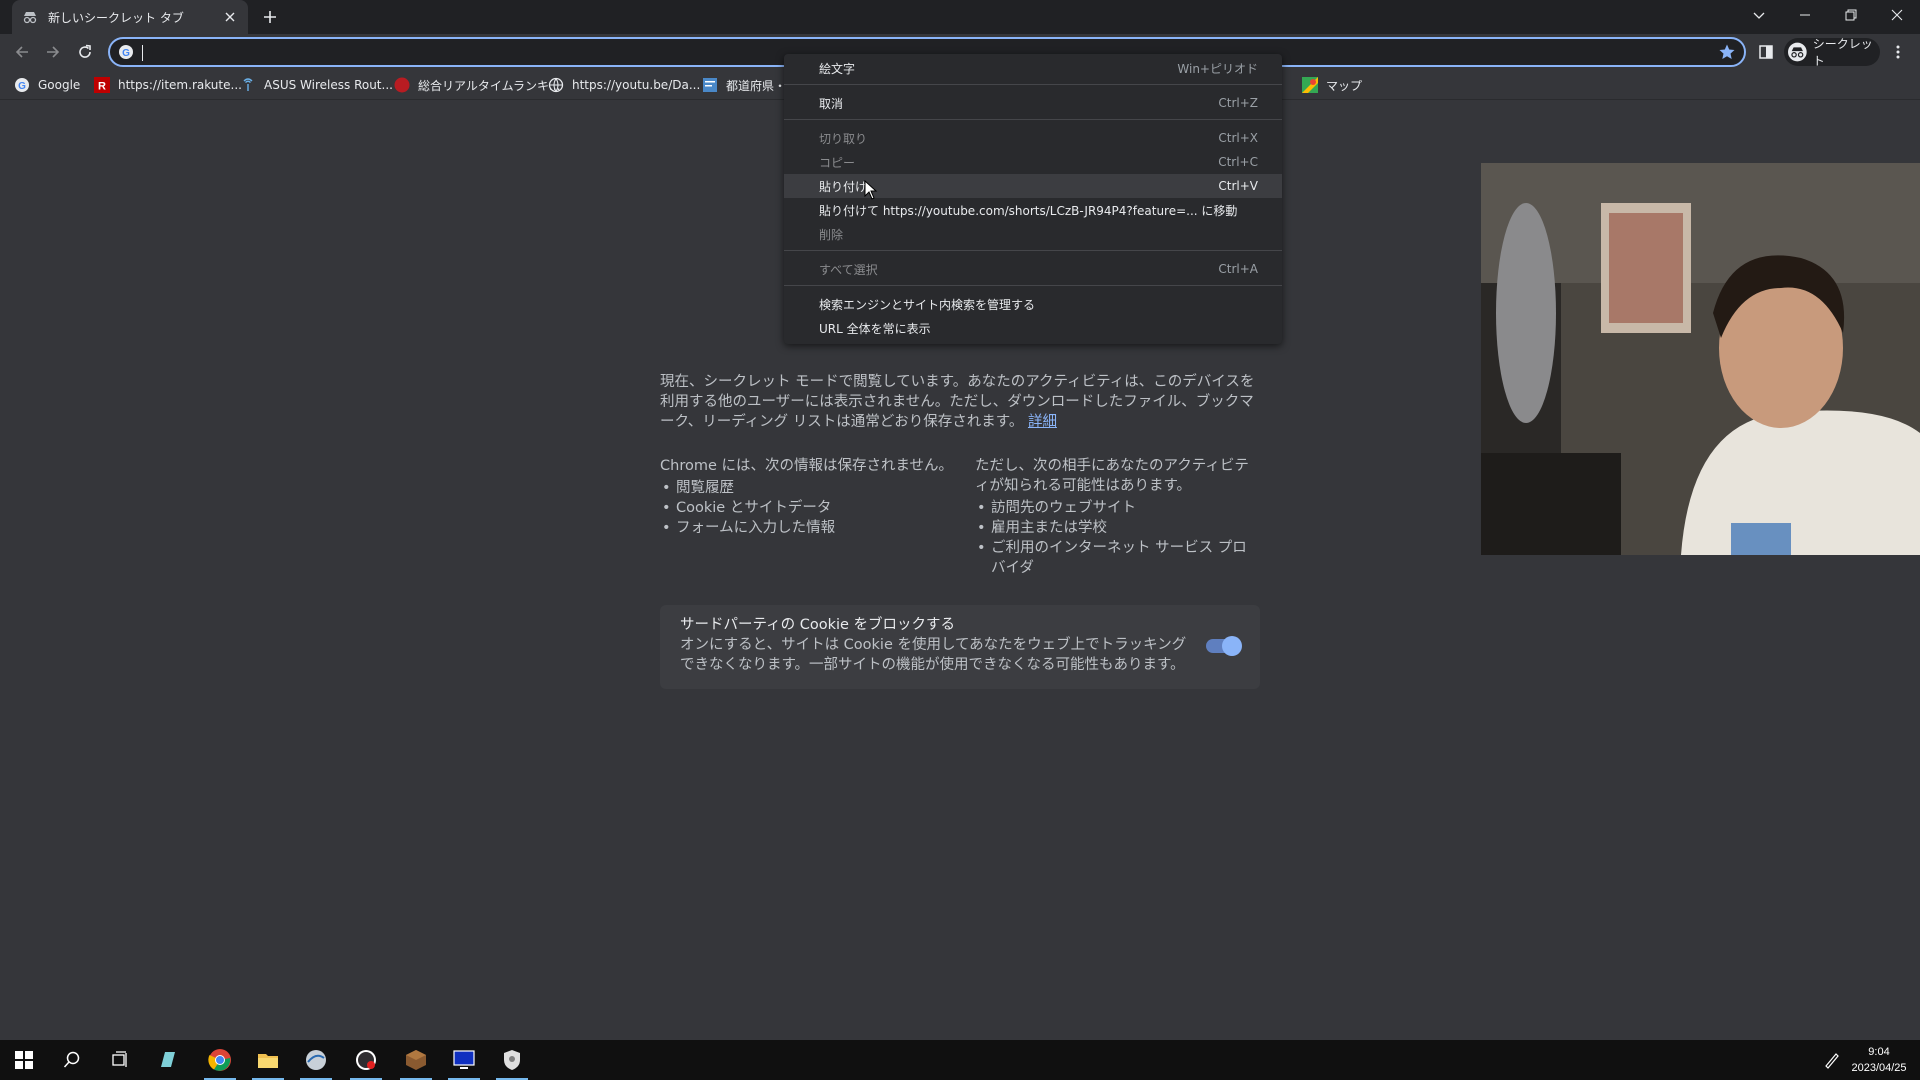 This screenshot has width=1920, height=1080. What do you see at coordinates (512, 1060) in the screenshot?
I see `taskbar-app-shield` at bounding box center [512, 1060].